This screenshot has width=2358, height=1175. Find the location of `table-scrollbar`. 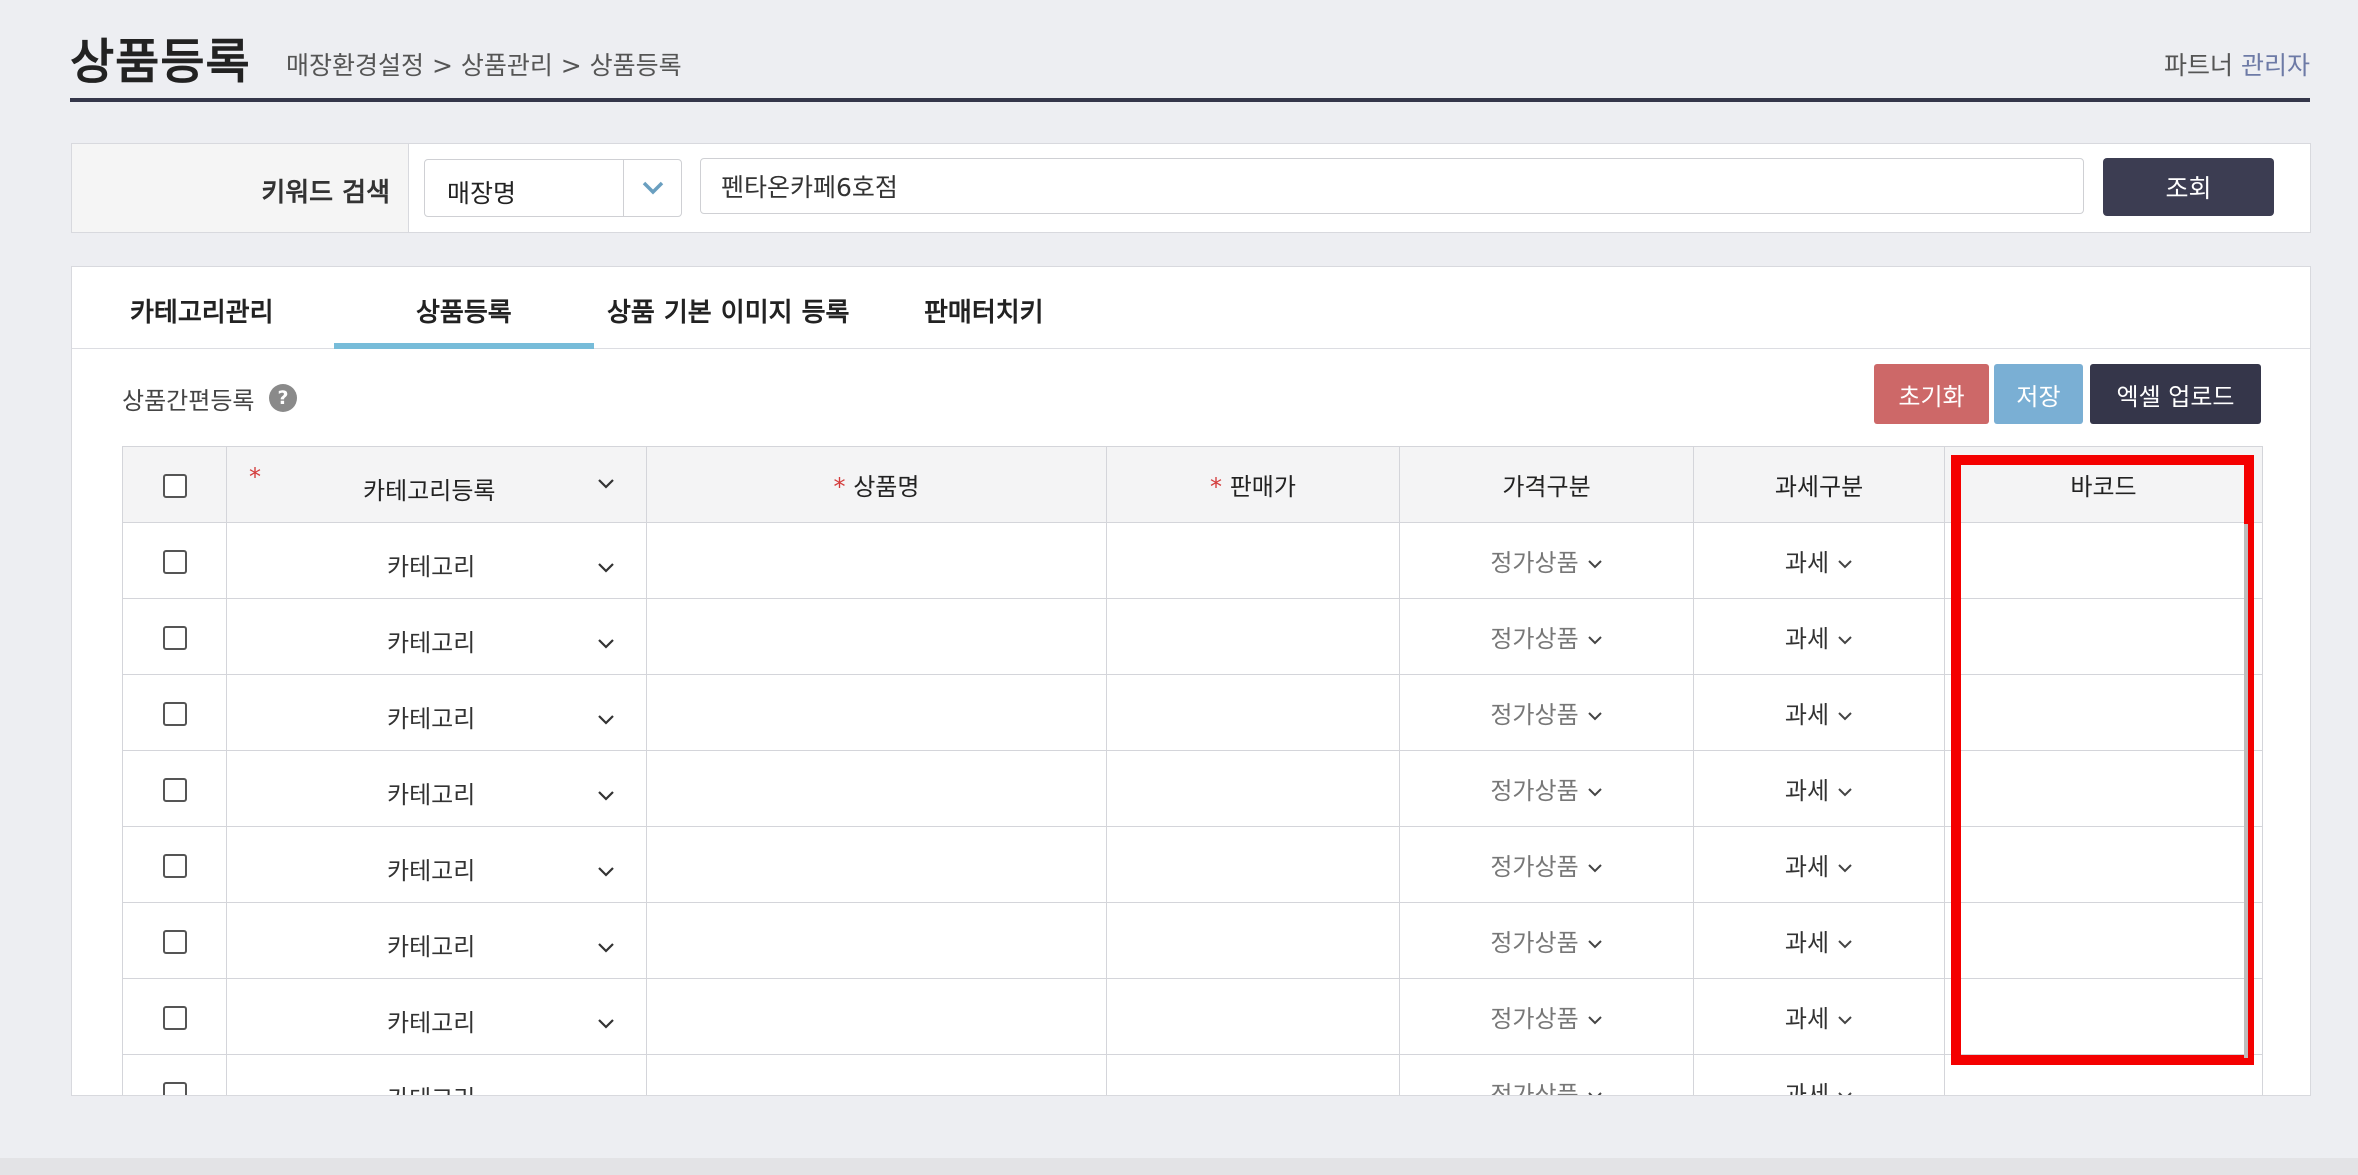

table-scrollbar is located at coordinates (2246, 791).